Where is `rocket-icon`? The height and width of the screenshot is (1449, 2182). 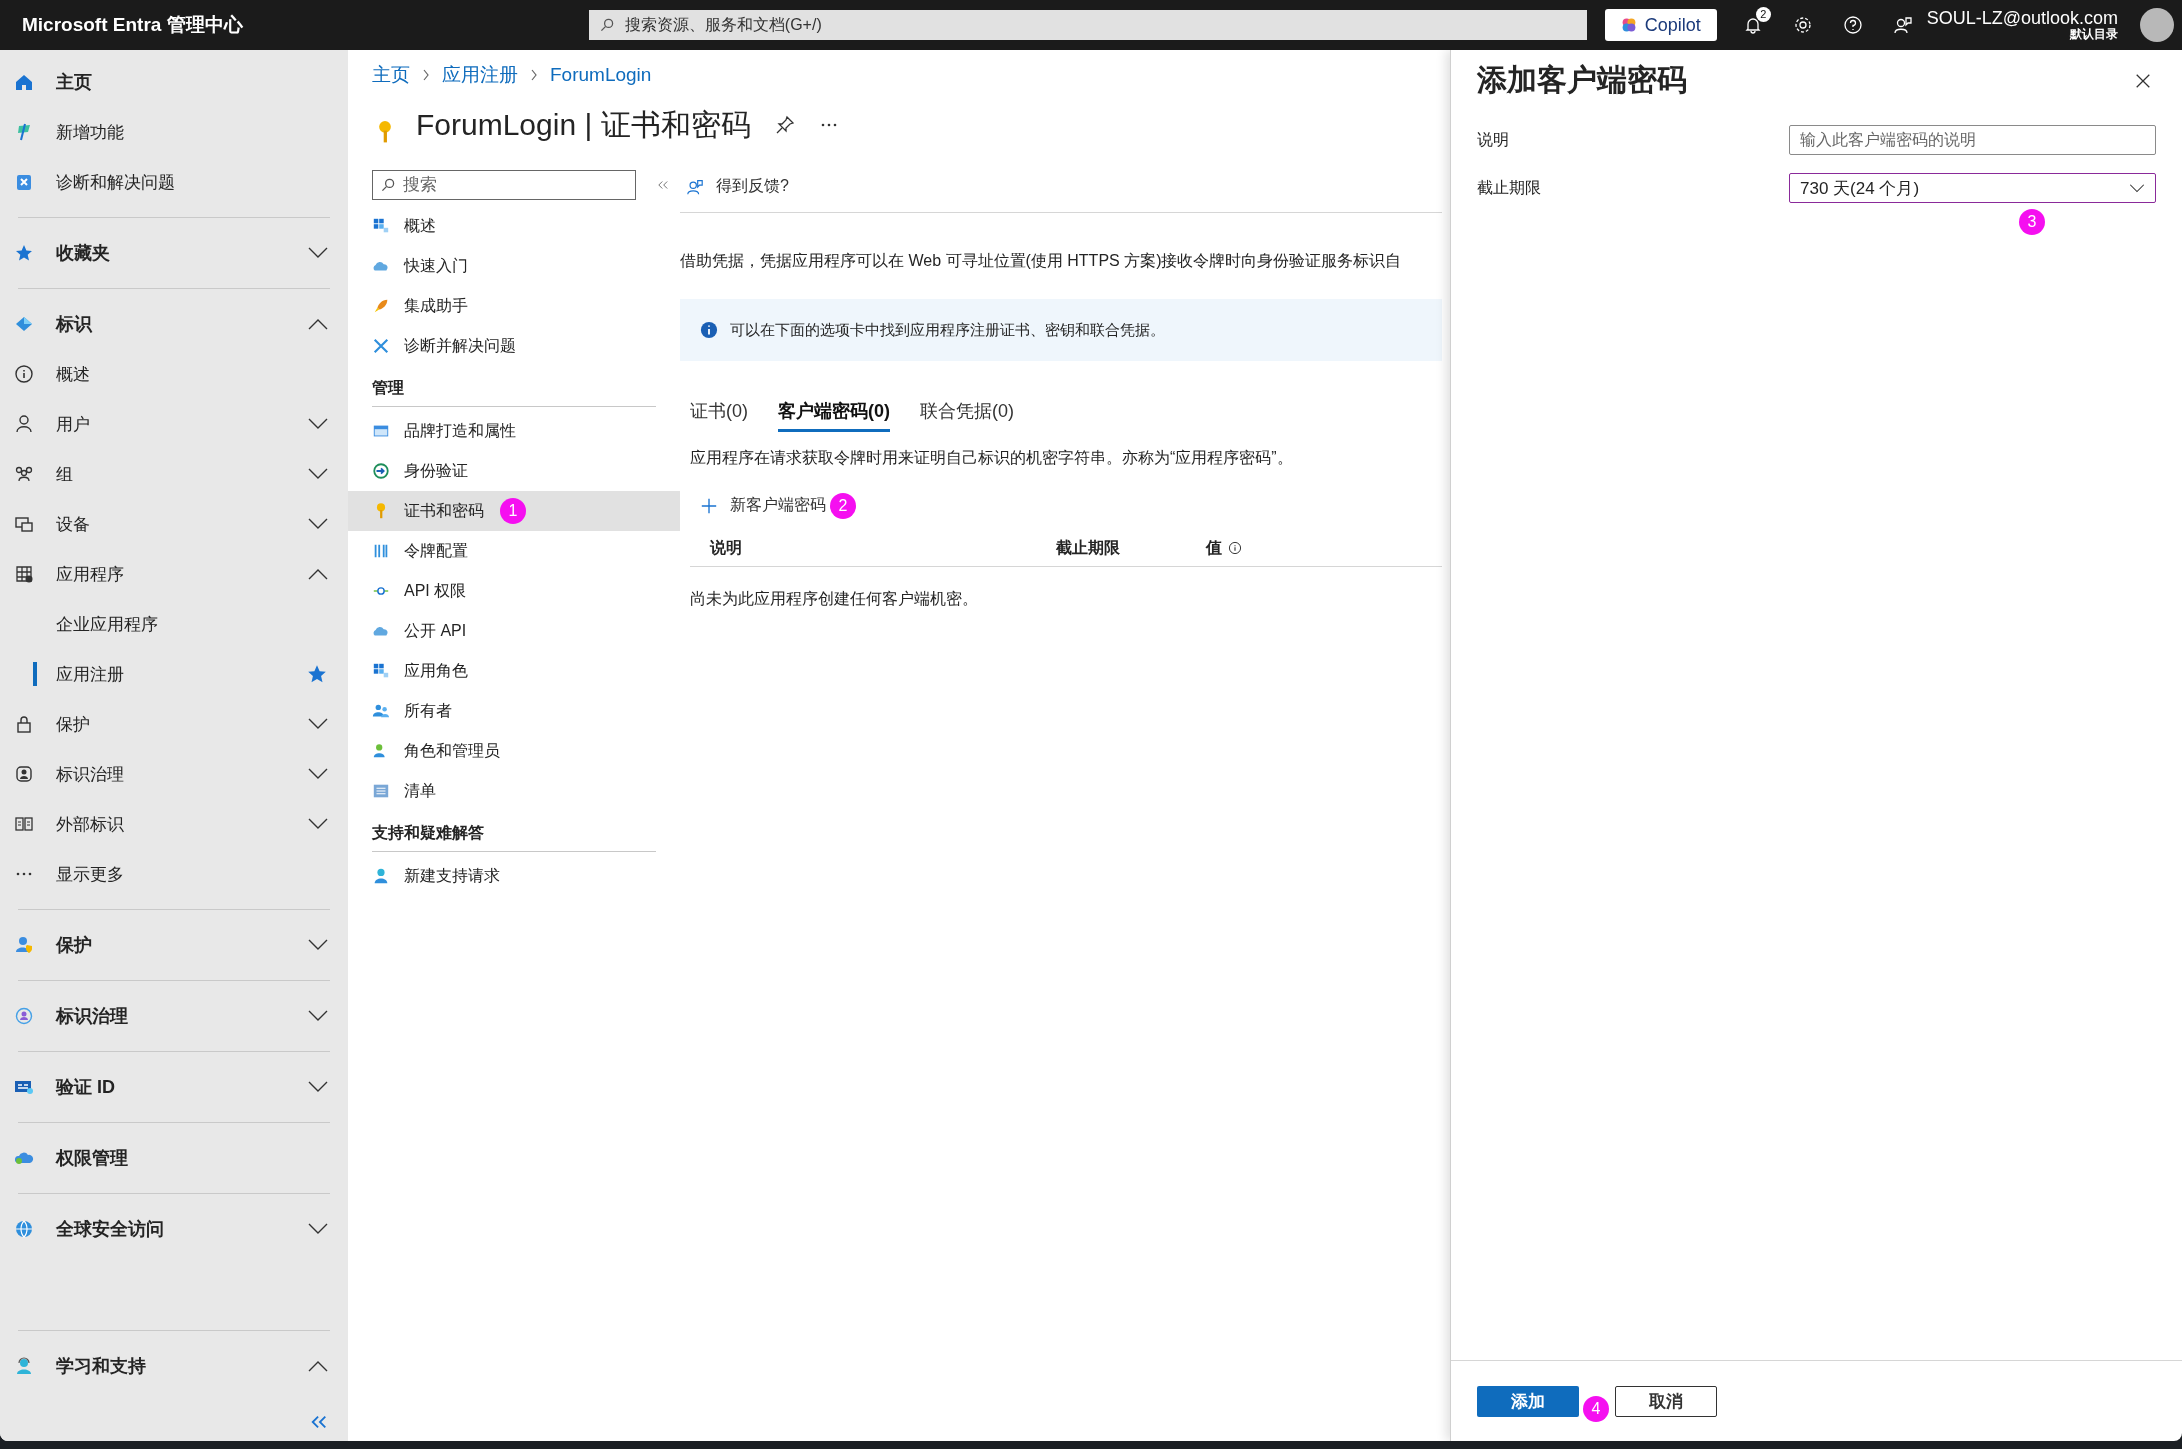 rocket-icon is located at coordinates (381, 306).